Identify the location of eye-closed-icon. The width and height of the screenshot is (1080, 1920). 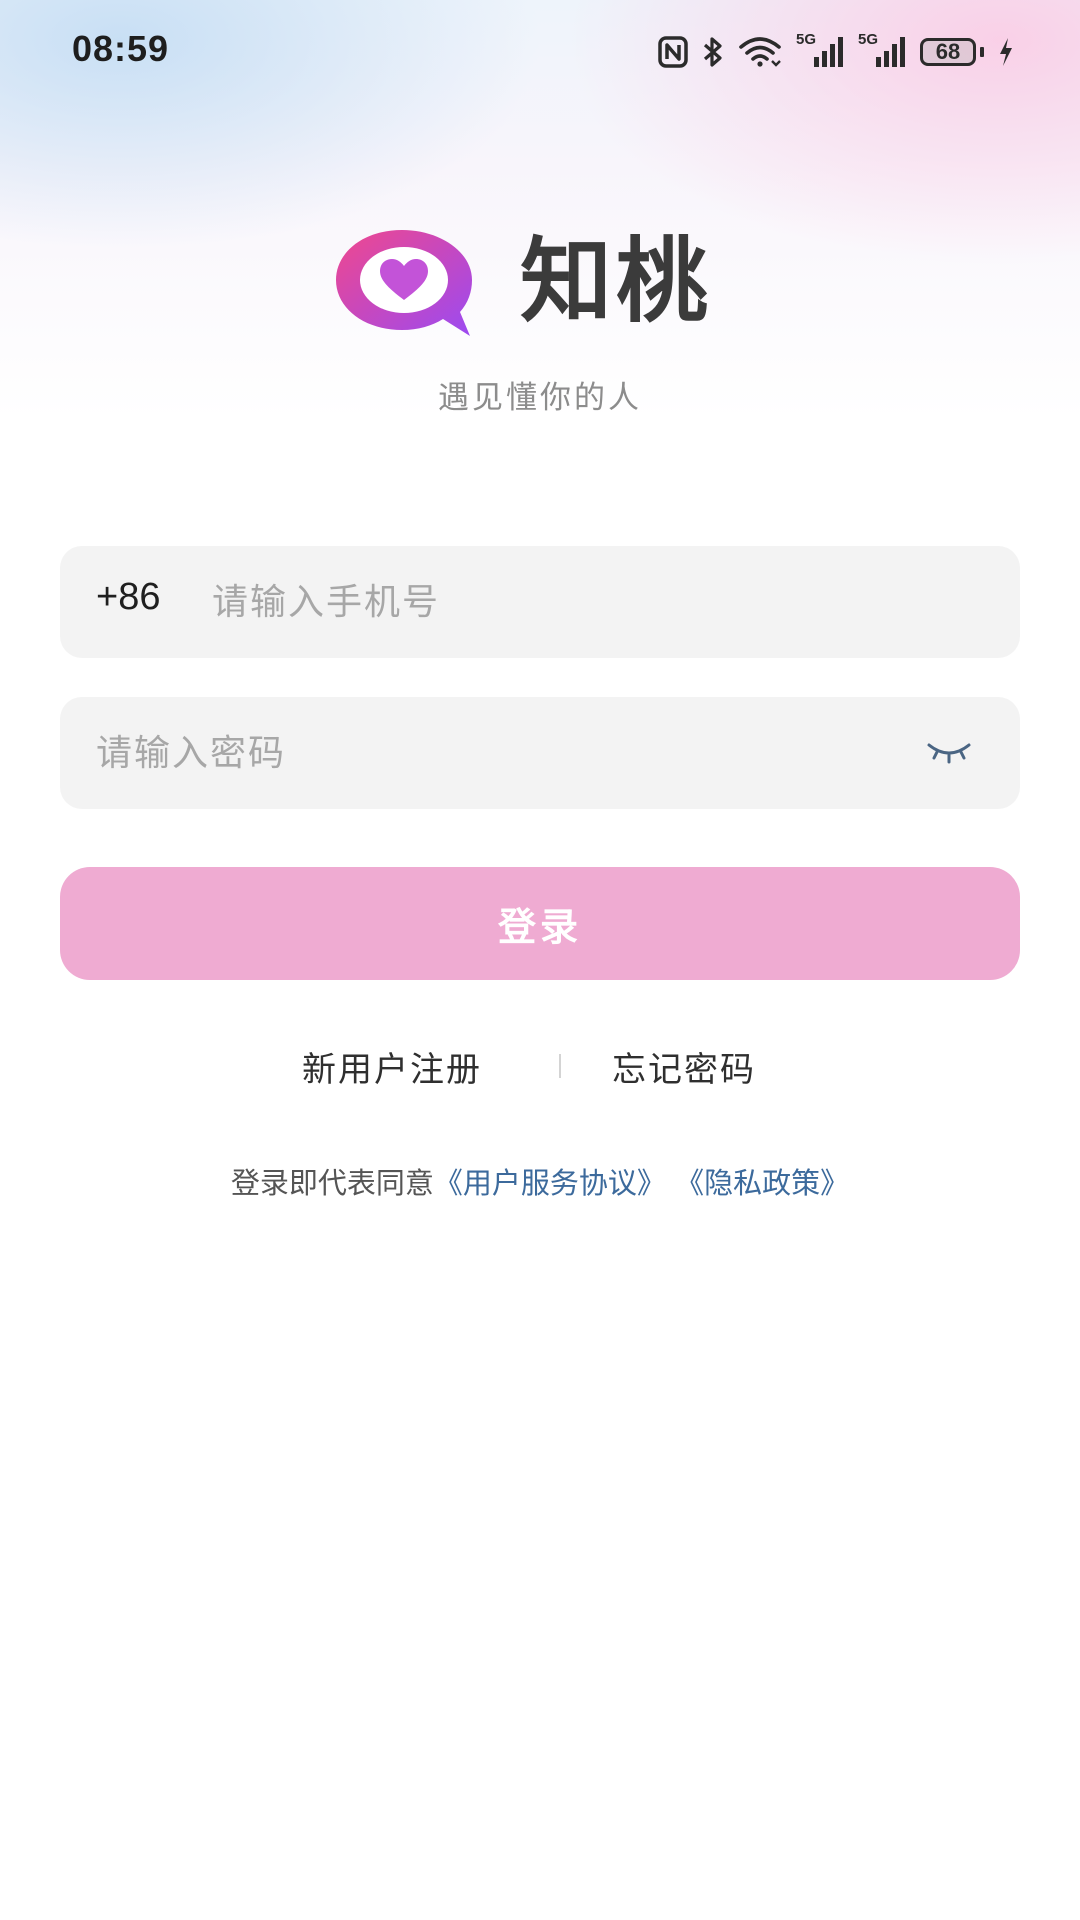
(949, 752).